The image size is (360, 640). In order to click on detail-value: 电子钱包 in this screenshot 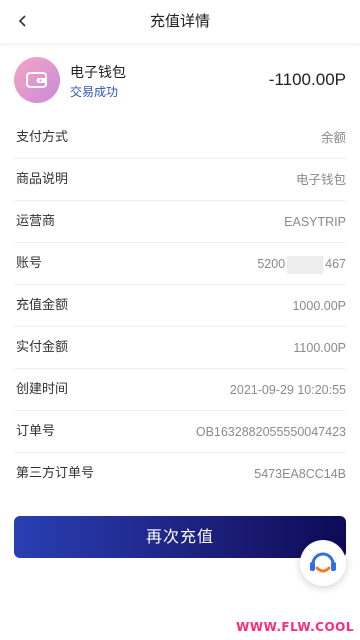, I will do `click(320, 180)`.